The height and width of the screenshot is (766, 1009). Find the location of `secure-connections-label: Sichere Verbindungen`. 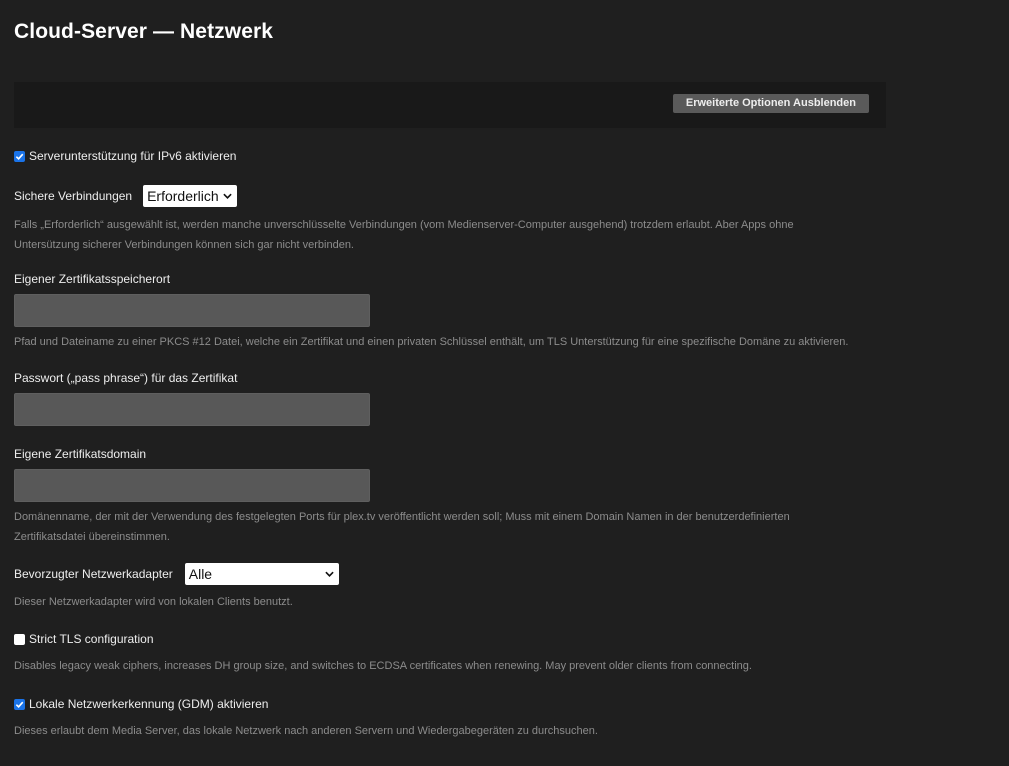

secure-connections-label: Sichere Verbindungen is located at coordinates (73, 196).